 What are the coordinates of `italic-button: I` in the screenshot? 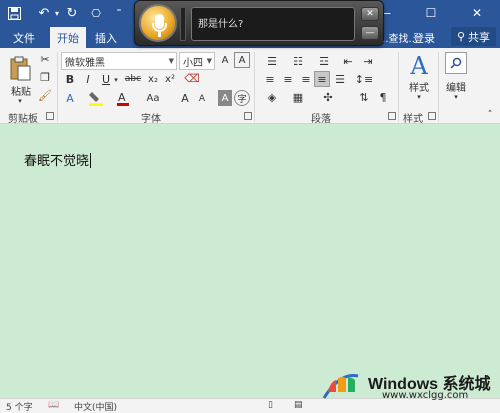 It's located at (88, 79).